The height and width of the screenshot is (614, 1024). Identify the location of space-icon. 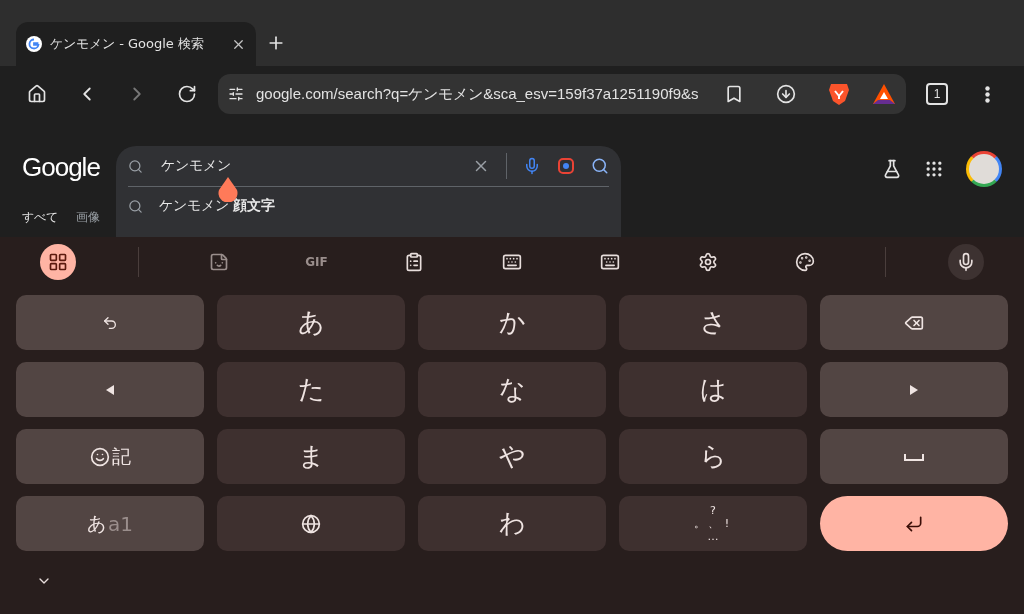
(914, 456).